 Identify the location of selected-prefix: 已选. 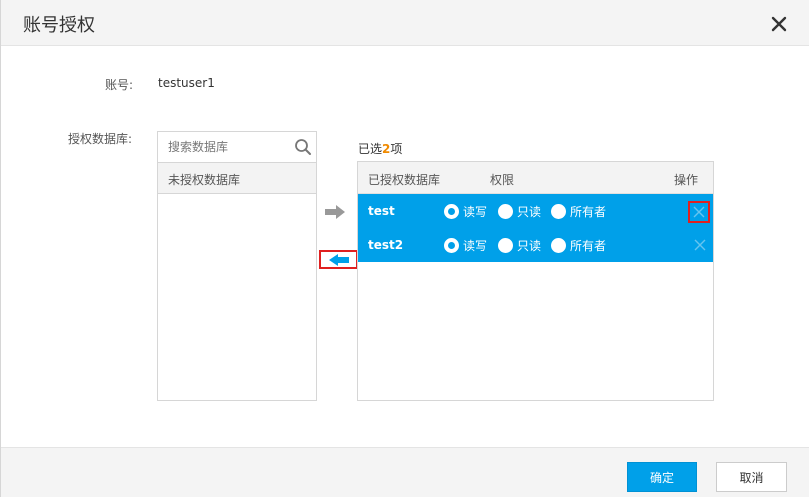
(370, 149).